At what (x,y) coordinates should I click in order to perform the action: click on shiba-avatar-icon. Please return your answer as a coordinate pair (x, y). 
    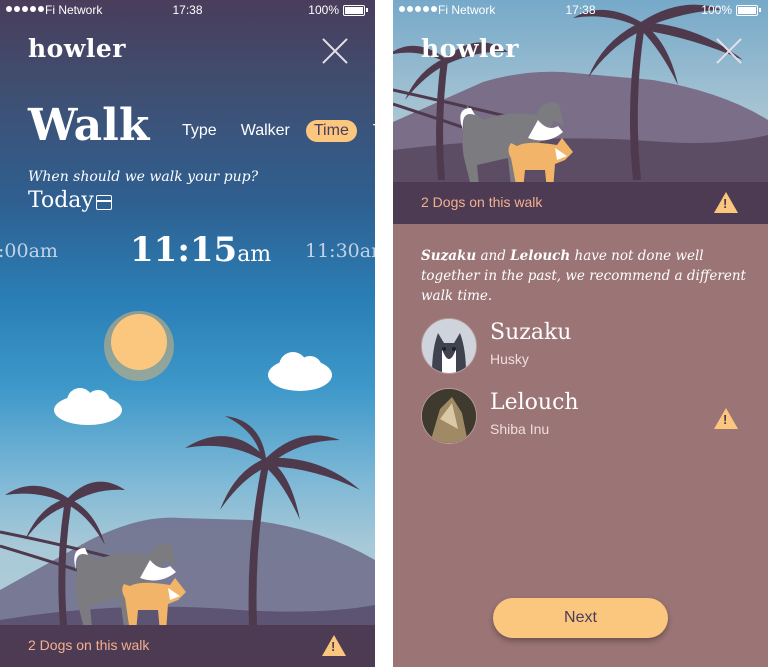
    Looking at the image, I should click on (449, 416).